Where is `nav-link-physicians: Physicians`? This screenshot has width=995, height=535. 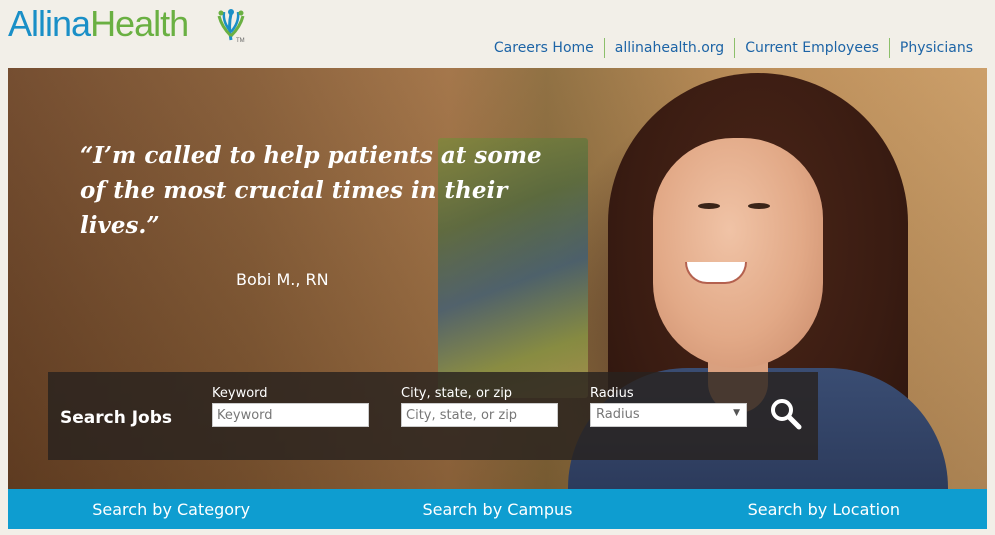 nav-link-physicians: Physicians is located at coordinates (935, 48).